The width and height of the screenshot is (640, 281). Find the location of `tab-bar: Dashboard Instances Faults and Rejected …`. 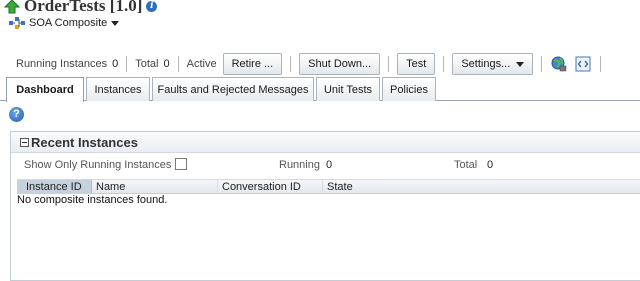

tab-bar: Dashboard Instances Faults and Rejected … is located at coordinates (320, 89).